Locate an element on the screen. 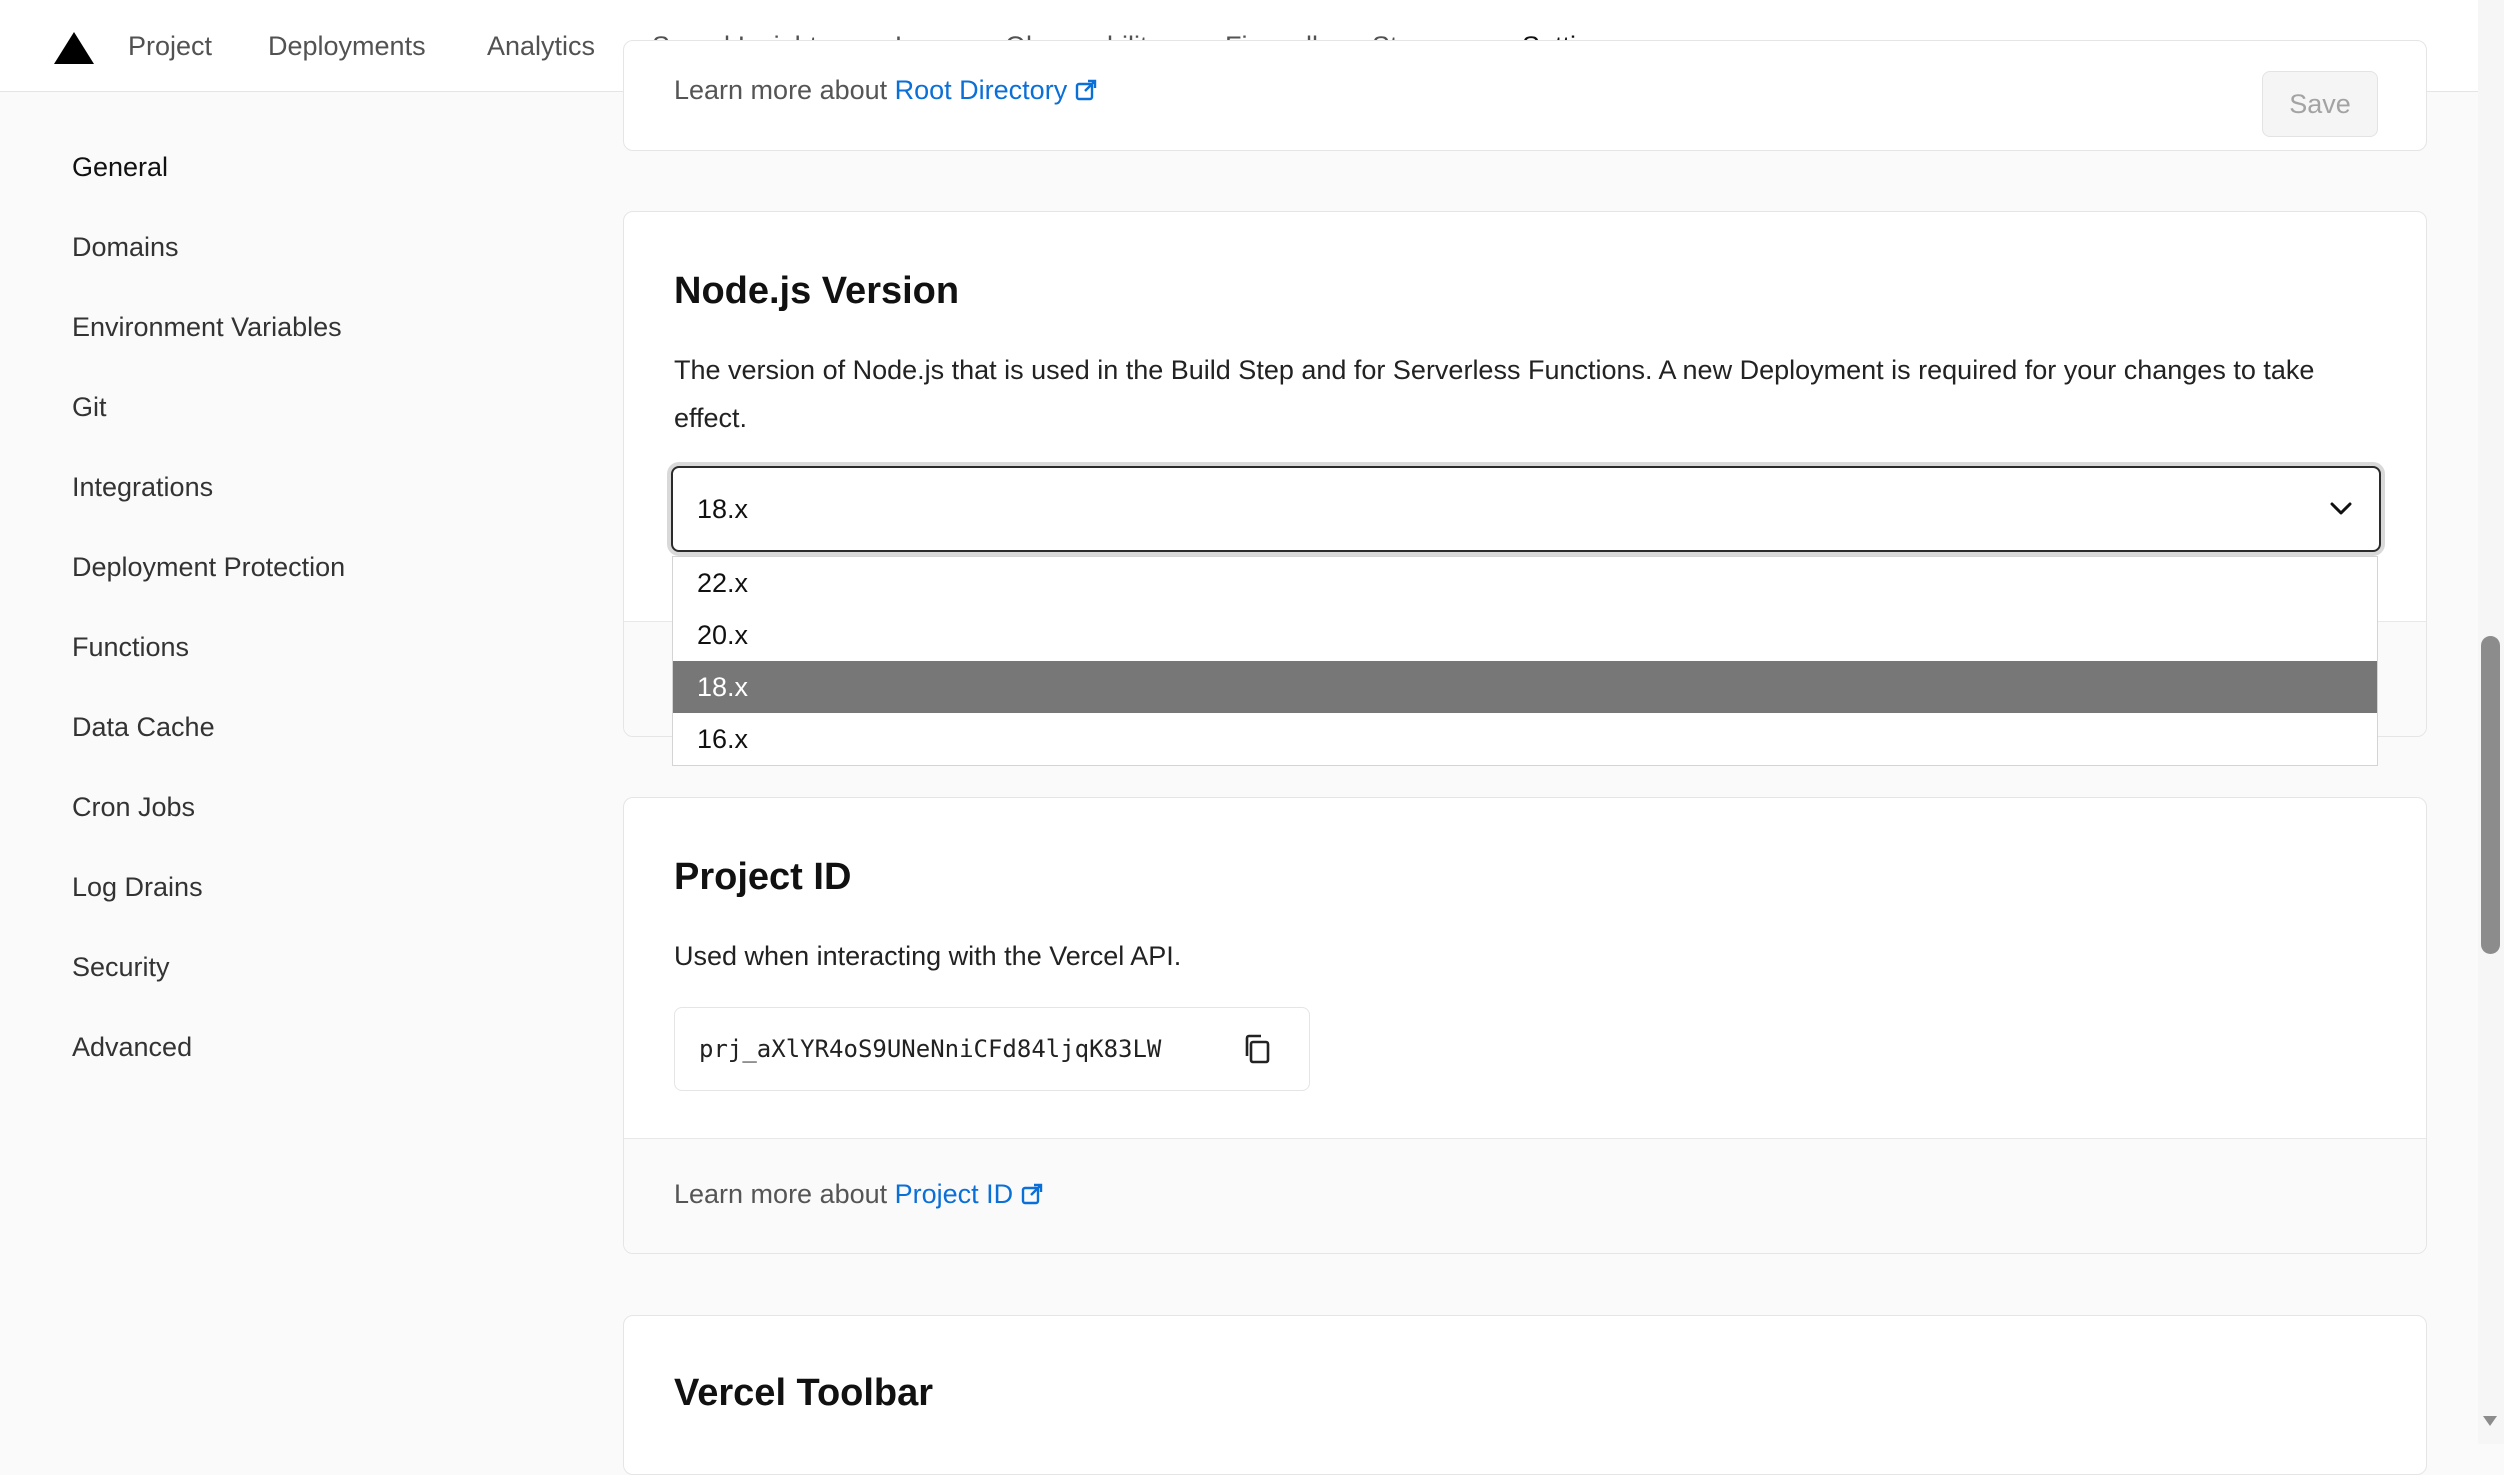 This screenshot has height=1475, width=2504. tab-analytics: Analytics is located at coordinates (541, 45).